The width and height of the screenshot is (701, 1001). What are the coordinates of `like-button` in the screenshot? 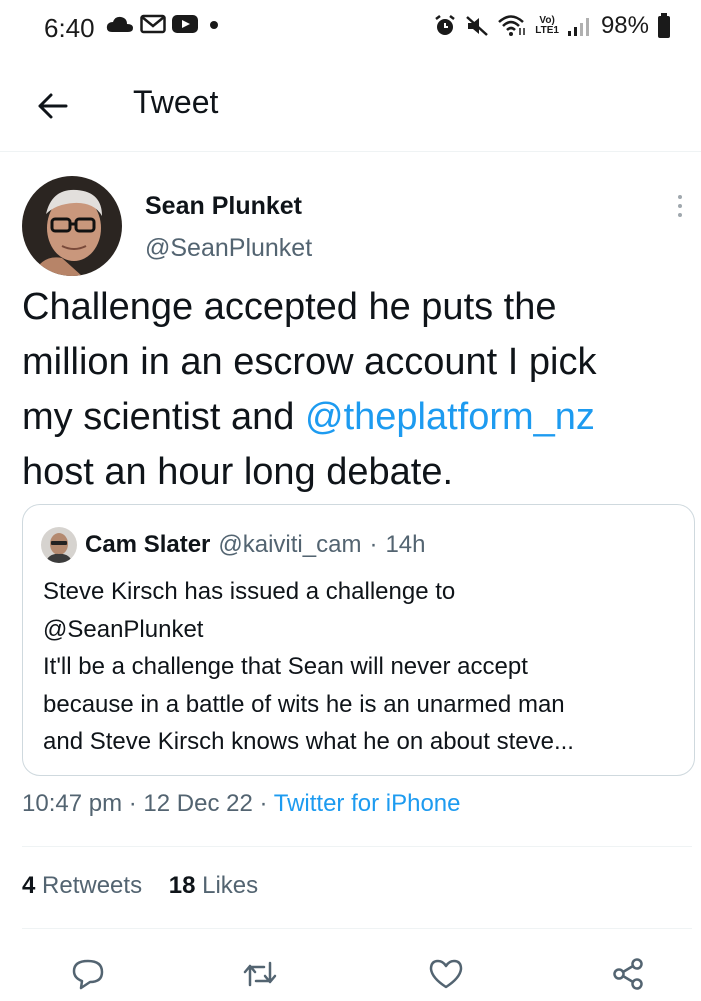 It's located at (446, 974).